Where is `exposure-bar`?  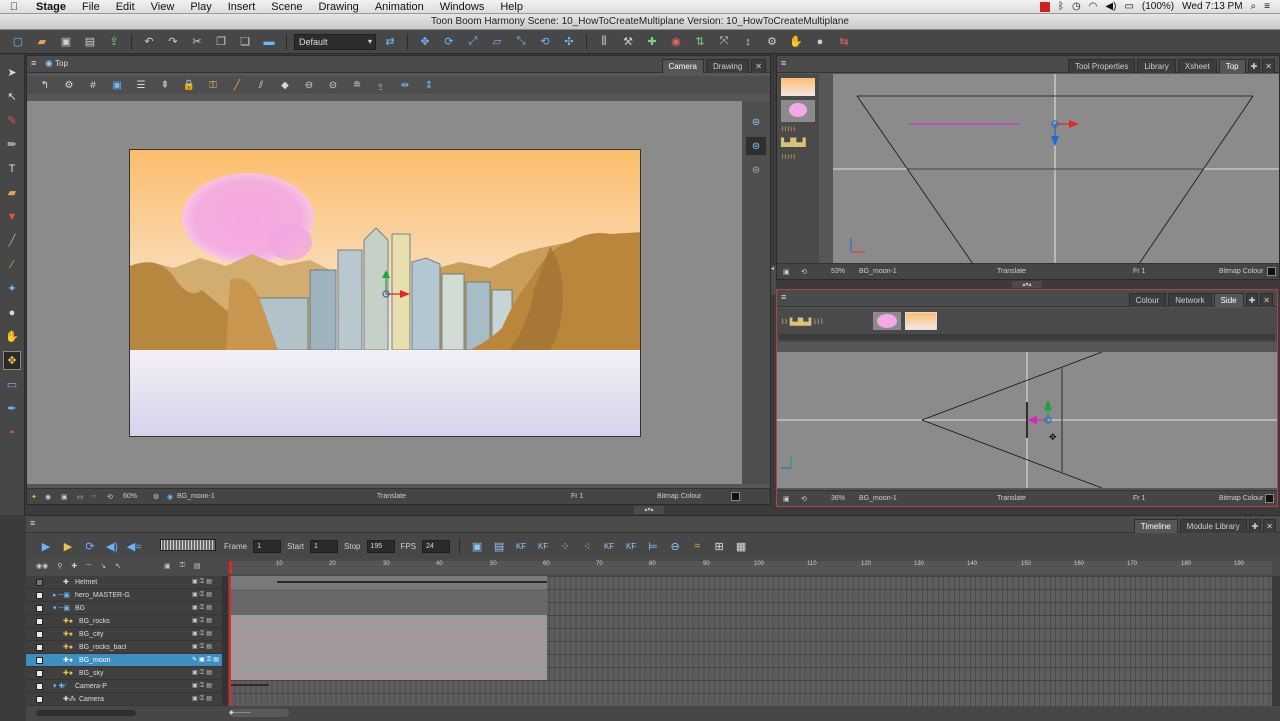
exposure-bar is located at coordinates (388, 602).